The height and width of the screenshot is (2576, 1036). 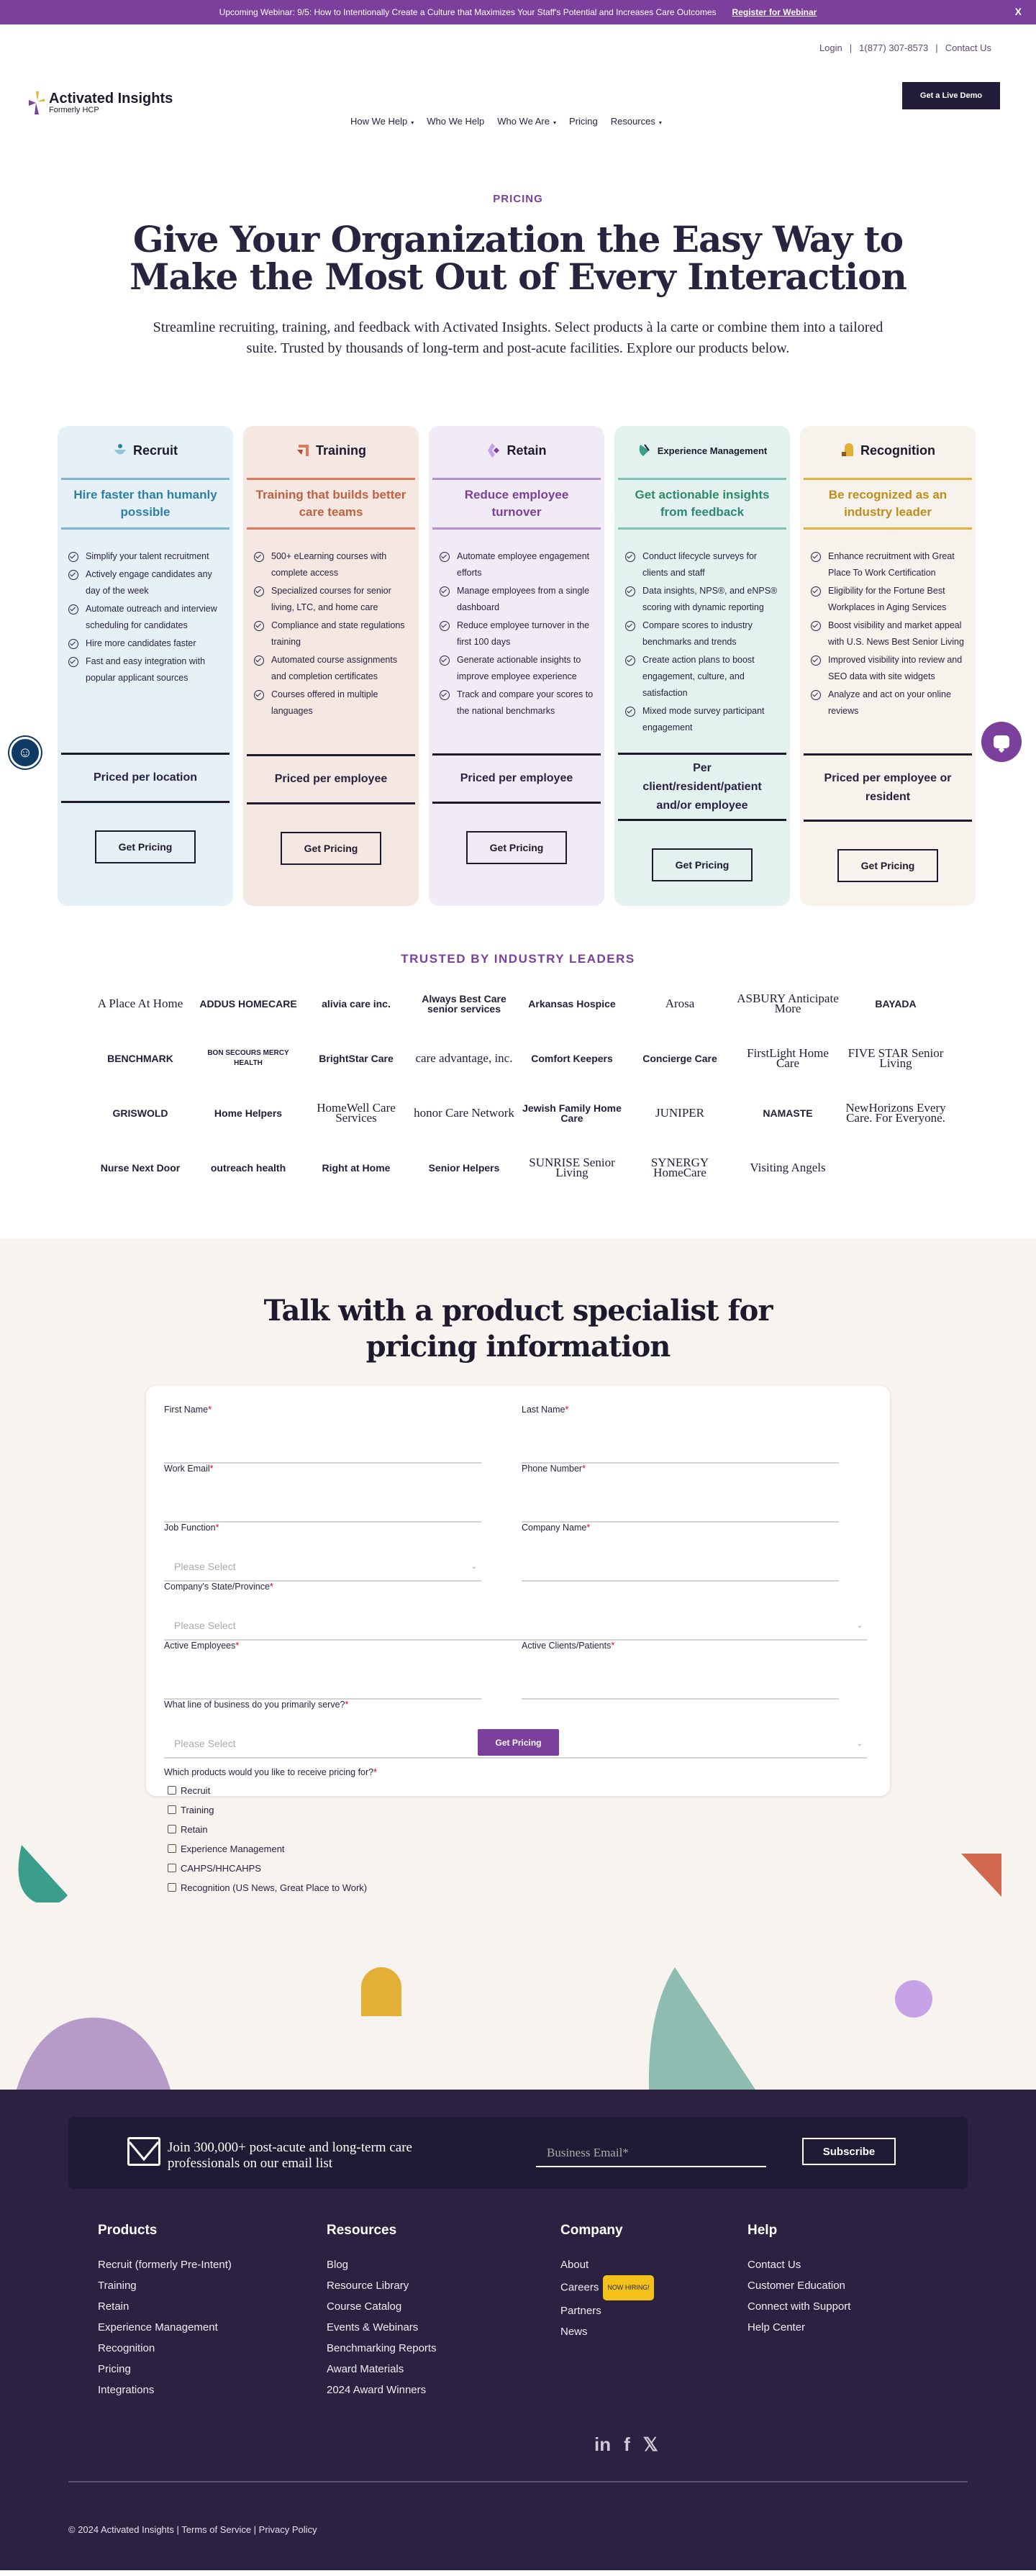 What do you see at coordinates (968, 47) in the screenshot?
I see `contact-us-link: Contact Us` at bounding box center [968, 47].